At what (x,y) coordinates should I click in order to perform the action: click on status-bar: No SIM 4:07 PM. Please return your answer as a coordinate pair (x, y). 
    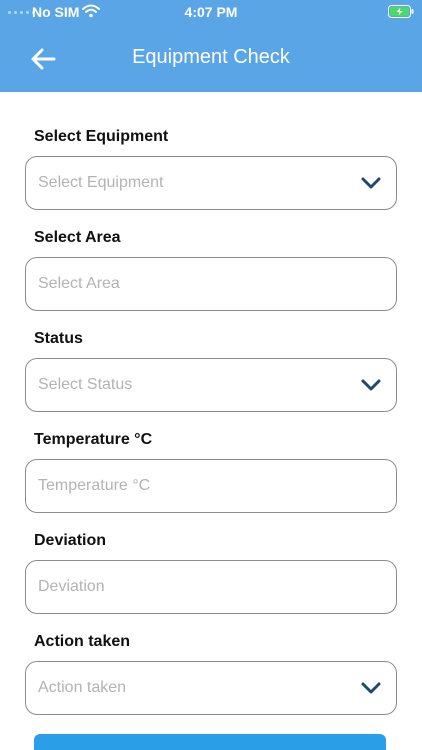
    Looking at the image, I should click on (211, 12).